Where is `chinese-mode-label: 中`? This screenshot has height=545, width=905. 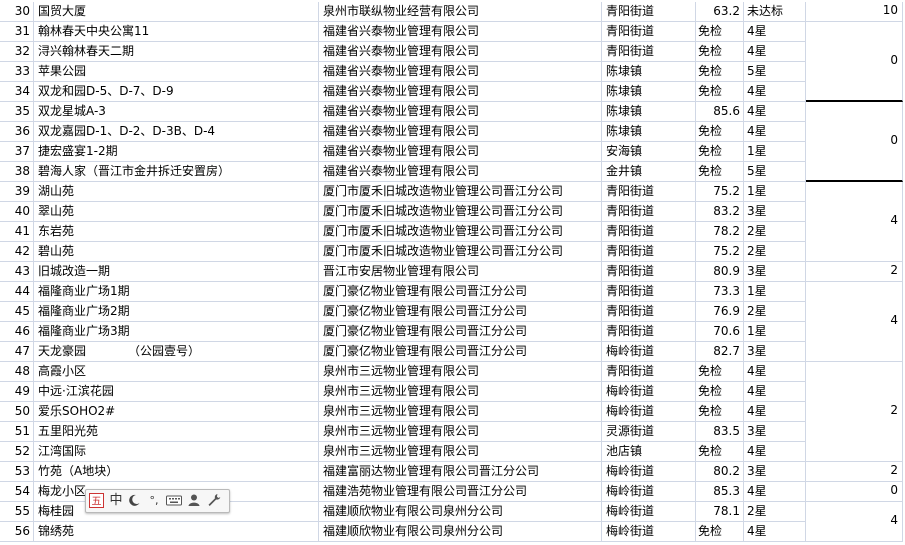
chinese-mode-label: 中 is located at coordinates (116, 500).